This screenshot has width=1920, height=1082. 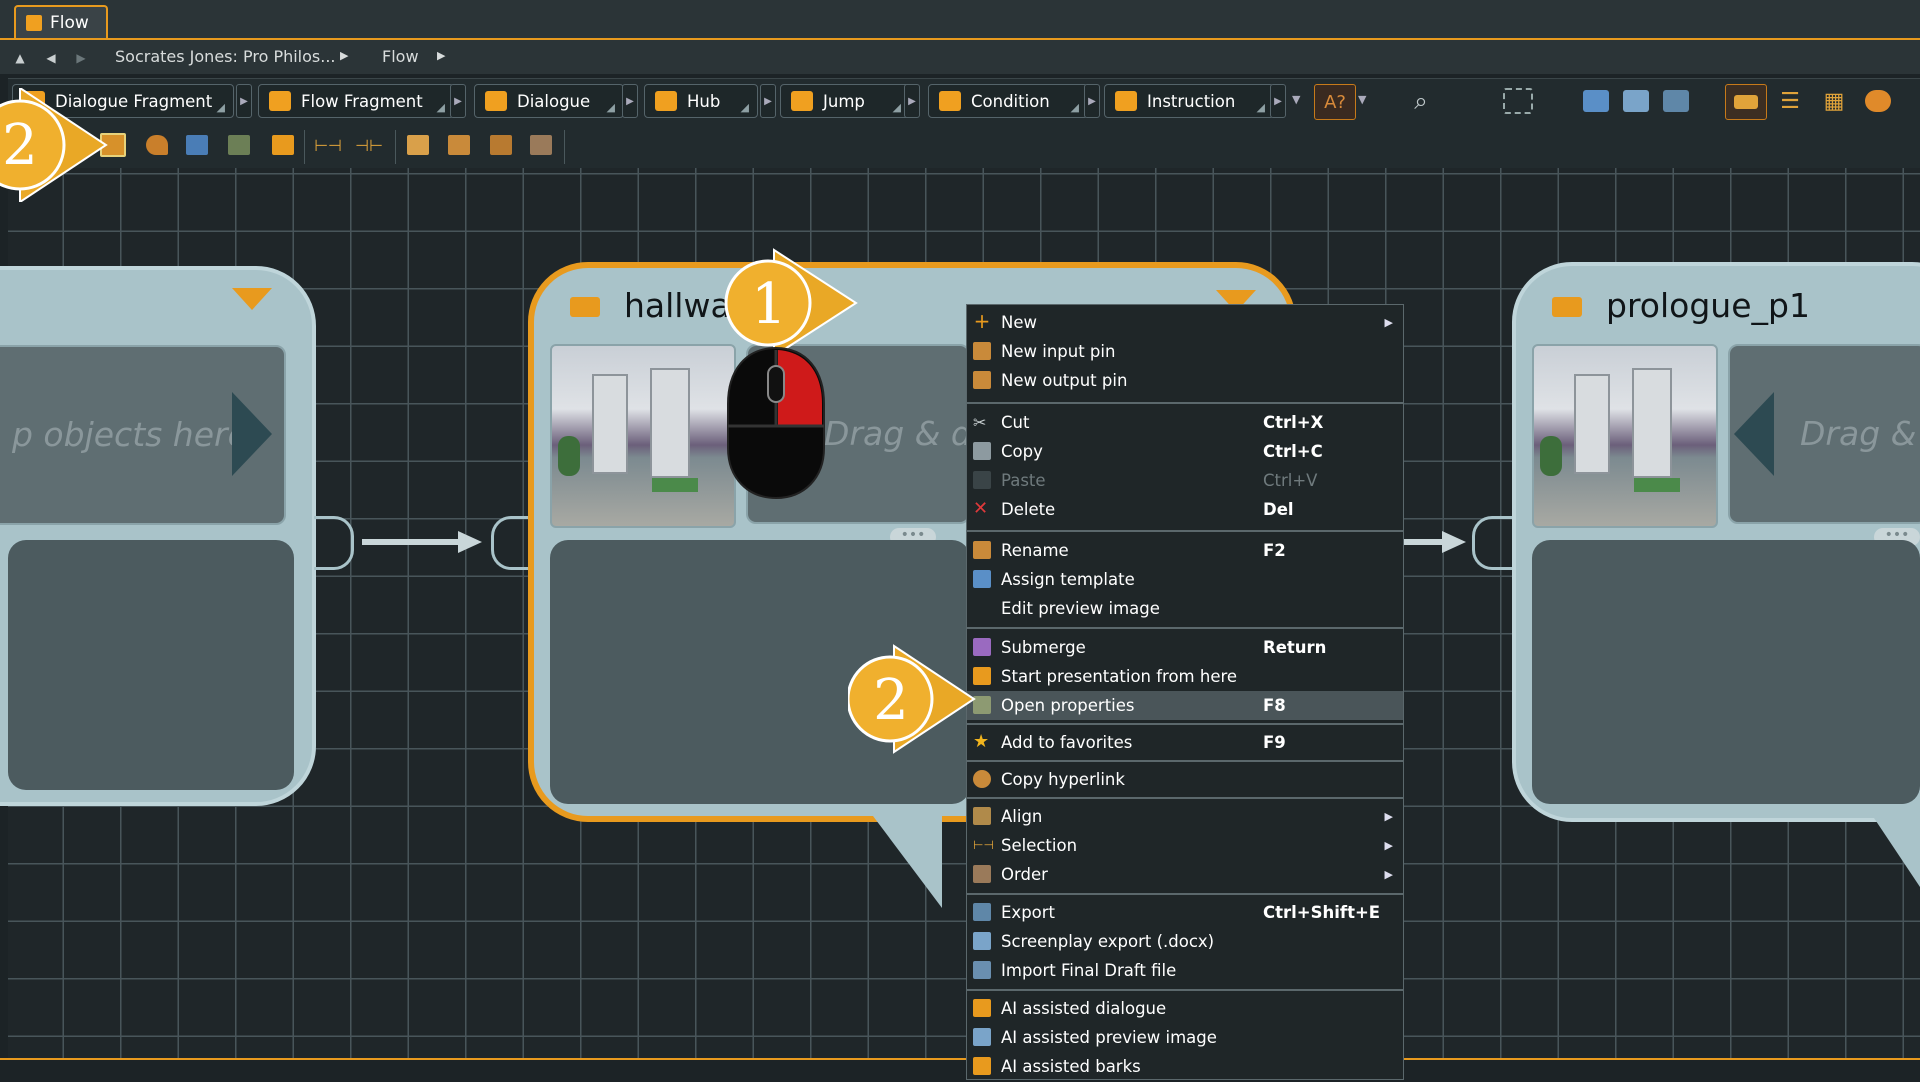 What do you see at coordinates (1185, 705) in the screenshot?
I see `menu-item-open-properties: Open properties F8` at bounding box center [1185, 705].